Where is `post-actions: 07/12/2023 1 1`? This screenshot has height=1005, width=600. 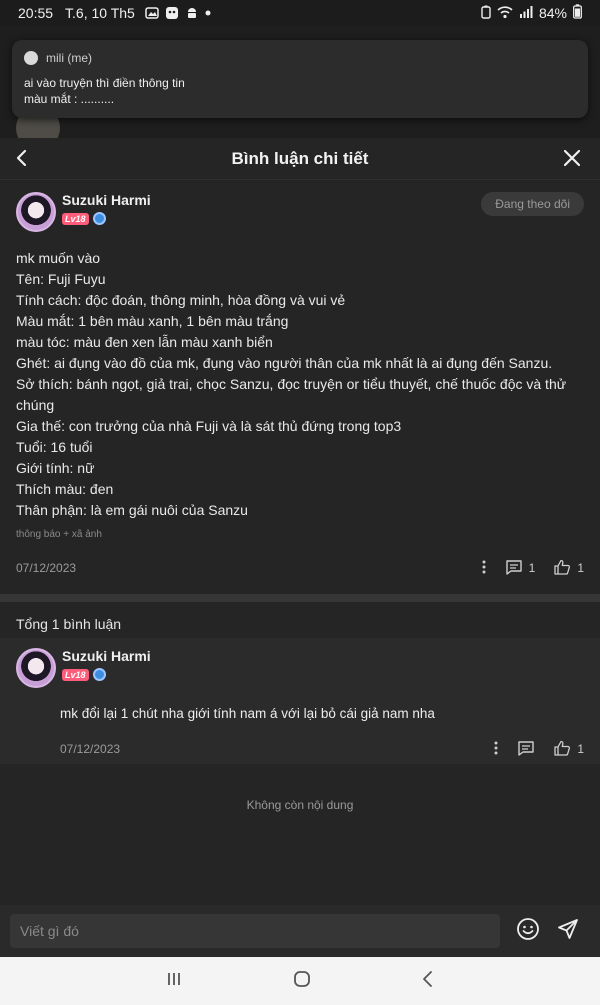
post-actions: 07/12/2023 1 1 is located at coordinates (300, 568).